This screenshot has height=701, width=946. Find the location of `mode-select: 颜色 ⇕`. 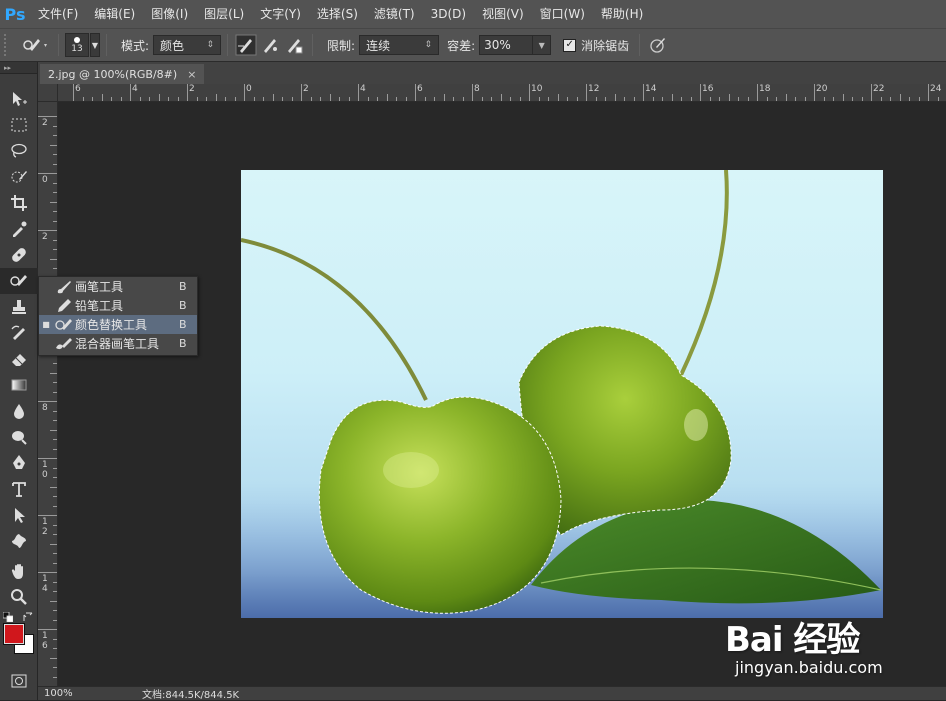

mode-select: 颜色 ⇕ is located at coordinates (187, 45).